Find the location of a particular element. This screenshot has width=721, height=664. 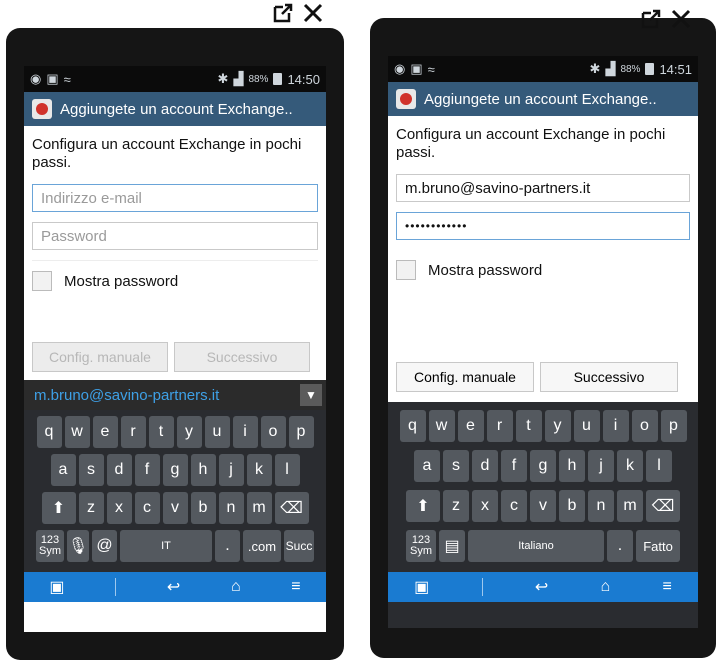

email-field: Indirizzo e-mail is located at coordinates (175, 198).